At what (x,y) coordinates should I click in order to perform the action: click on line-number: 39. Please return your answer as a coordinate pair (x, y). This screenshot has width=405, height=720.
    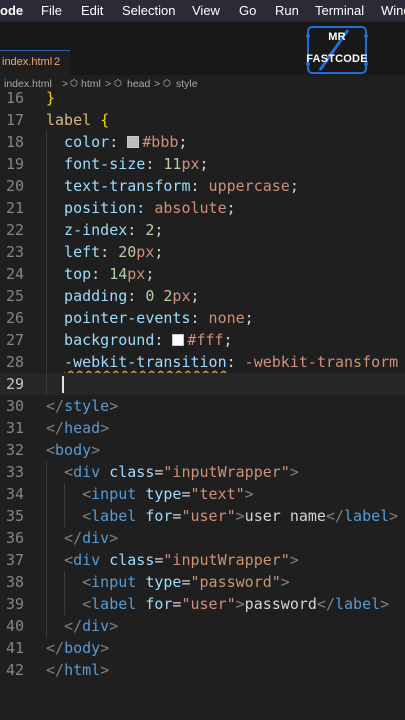
    Looking at the image, I should click on (14, 604).